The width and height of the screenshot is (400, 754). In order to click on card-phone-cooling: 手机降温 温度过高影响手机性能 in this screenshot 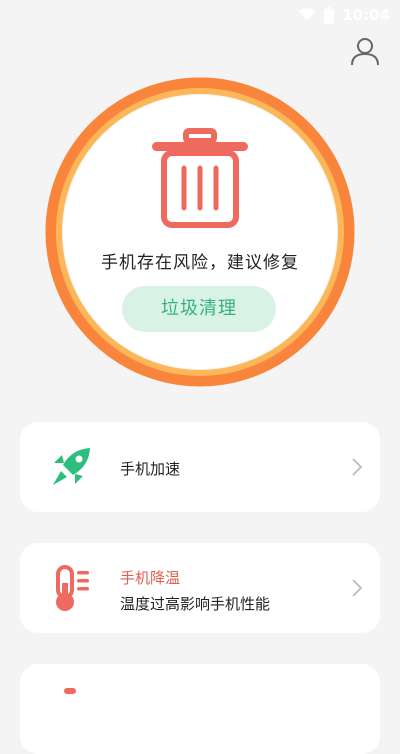, I will do `click(200, 588)`.